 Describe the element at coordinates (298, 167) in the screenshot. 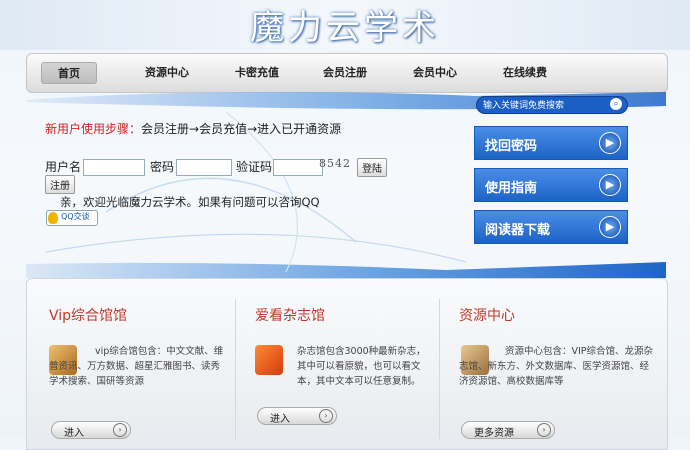

I see `captcha-input` at that location.